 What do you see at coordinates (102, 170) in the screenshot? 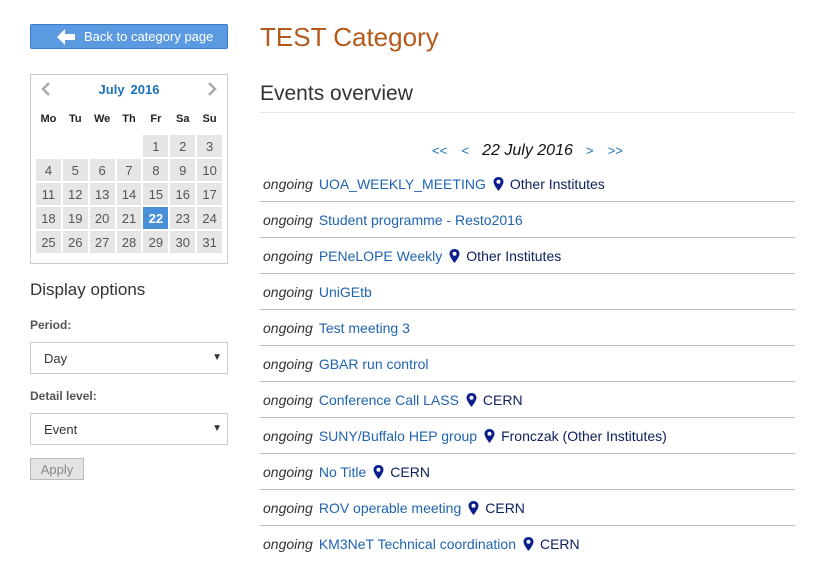
I see `calendar-day: 6` at bounding box center [102, 170].